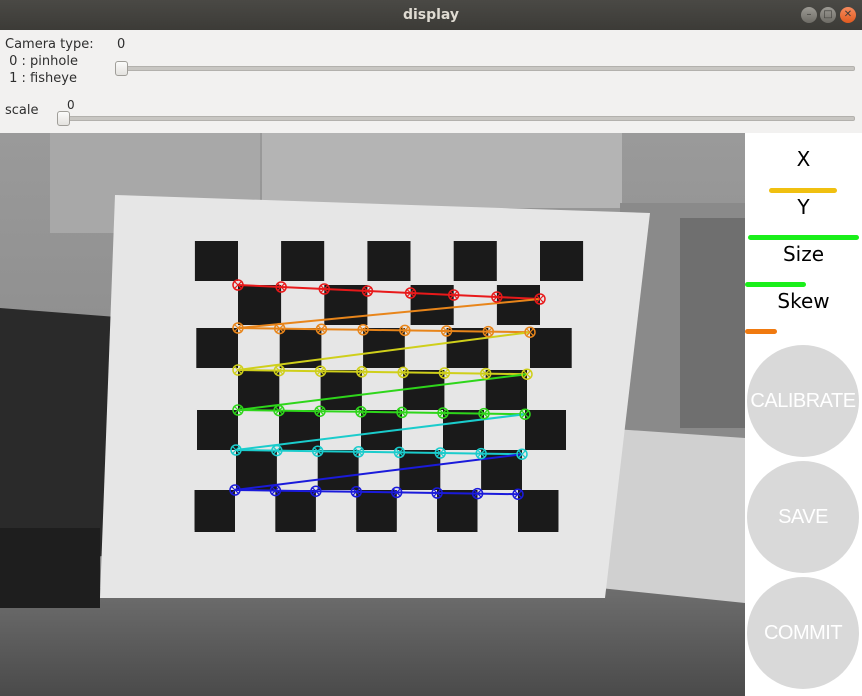 The image size is (862, 696). I want to click on floor, so click(372, 642).